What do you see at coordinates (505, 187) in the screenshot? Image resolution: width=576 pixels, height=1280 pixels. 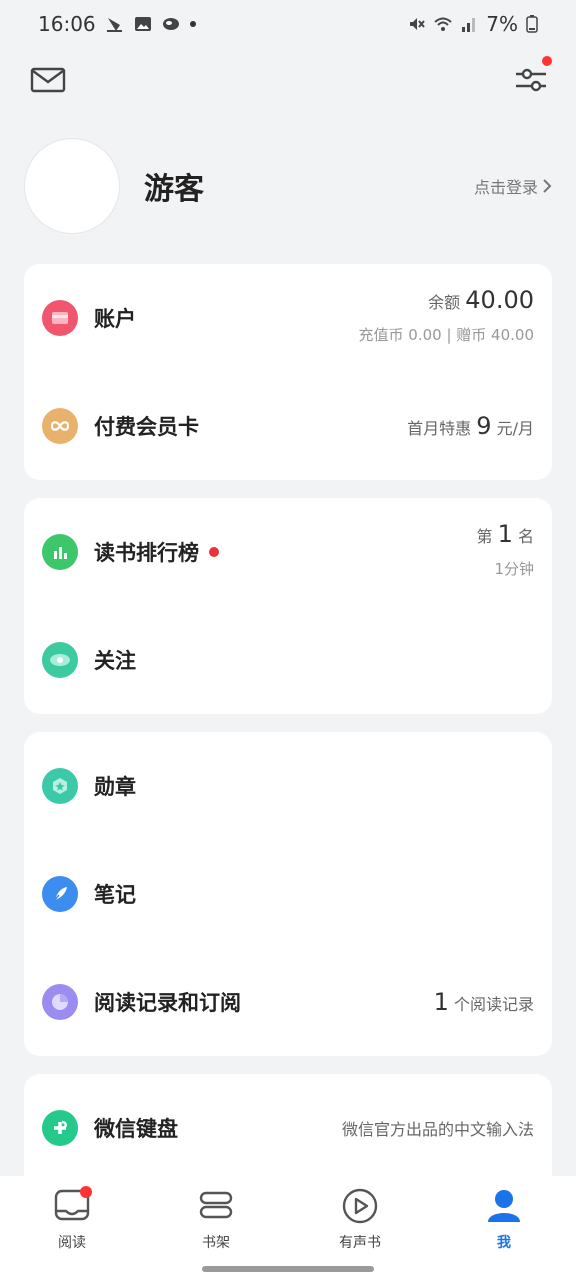 I see `login-label: 点击登录` at bounding box center [505, 187].